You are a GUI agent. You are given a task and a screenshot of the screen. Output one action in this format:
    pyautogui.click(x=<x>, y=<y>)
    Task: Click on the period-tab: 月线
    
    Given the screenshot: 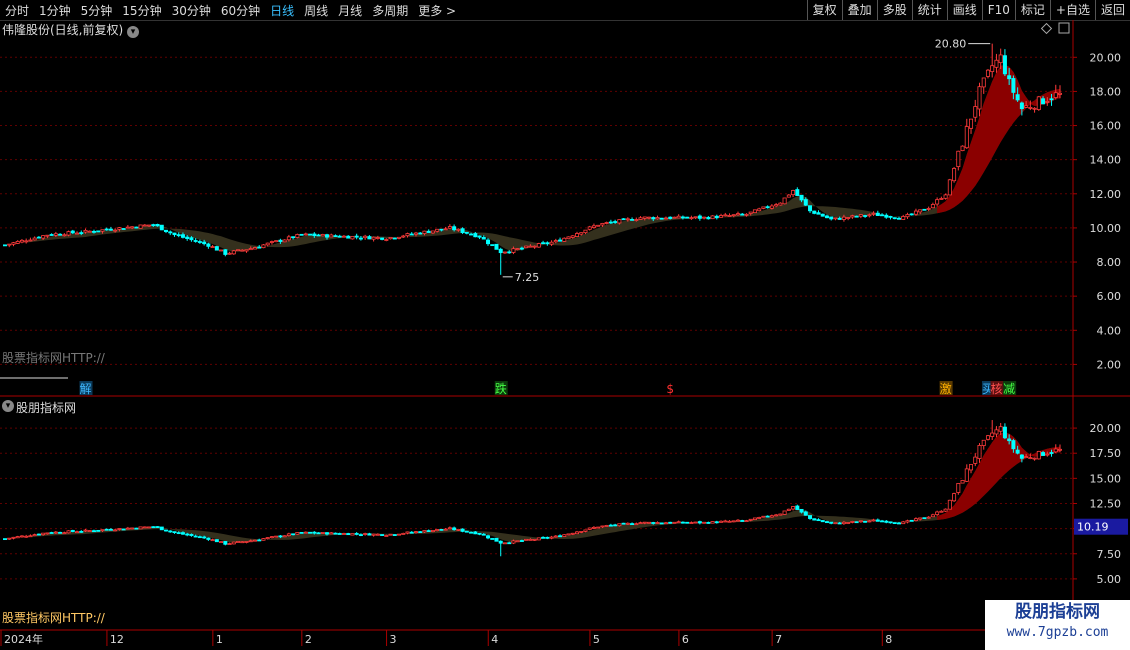 What is the action you would take?
    pyautogui.click(x=350, y=10)
    